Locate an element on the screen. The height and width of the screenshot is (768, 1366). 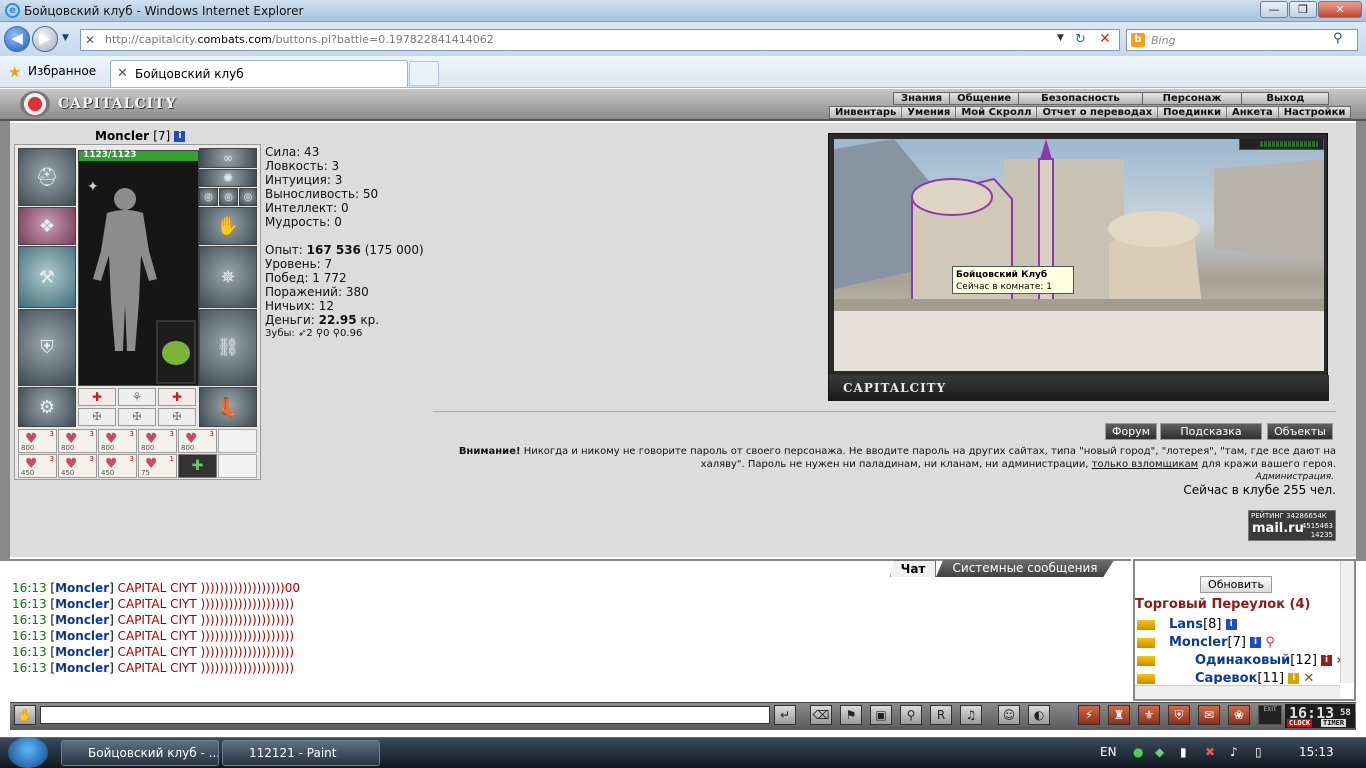
gift-icon: ✉ is located at coordinates (1209, 715).